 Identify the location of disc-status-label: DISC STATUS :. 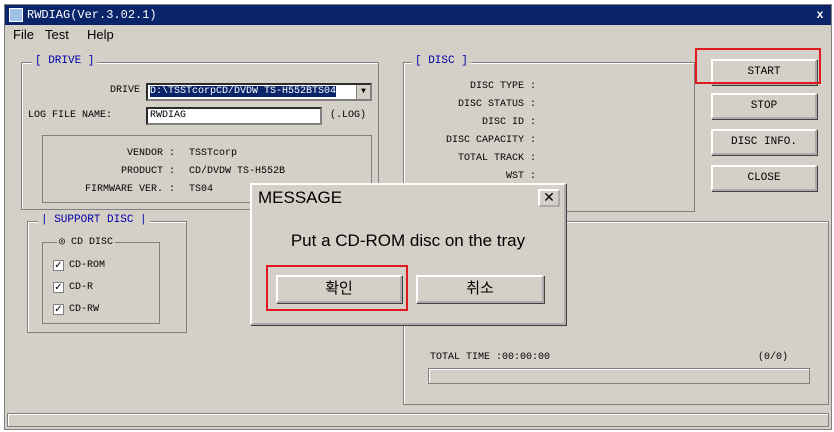
(496, 104).